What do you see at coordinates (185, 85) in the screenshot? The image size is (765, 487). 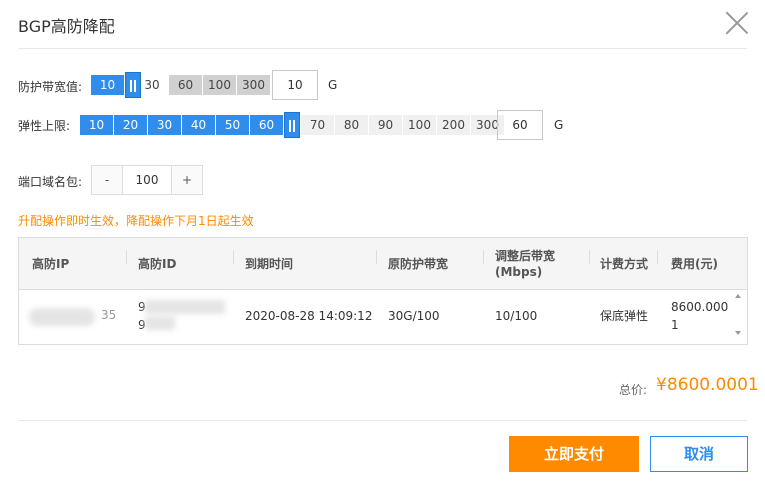 I see `bandwidth-option: 60` at bounding box center [185, 85].